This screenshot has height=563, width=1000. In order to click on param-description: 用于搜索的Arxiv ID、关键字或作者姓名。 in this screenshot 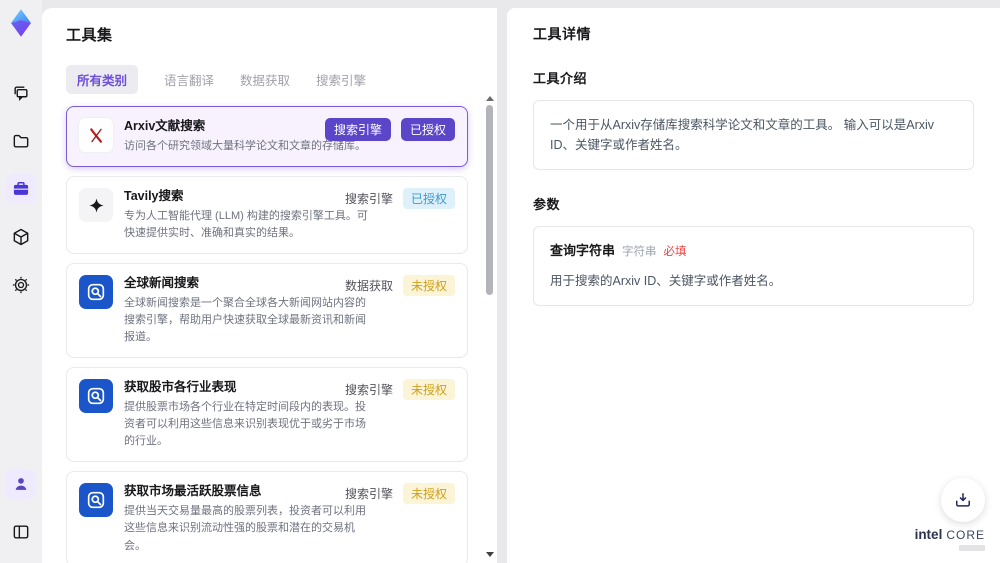, I will do `click(666, 280)`.